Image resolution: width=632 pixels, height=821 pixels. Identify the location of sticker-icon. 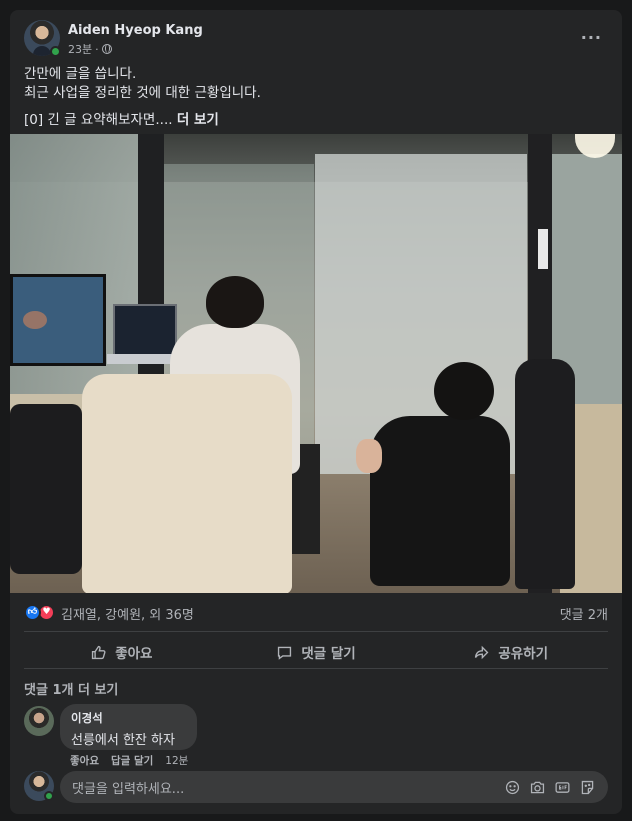
(587, 787).